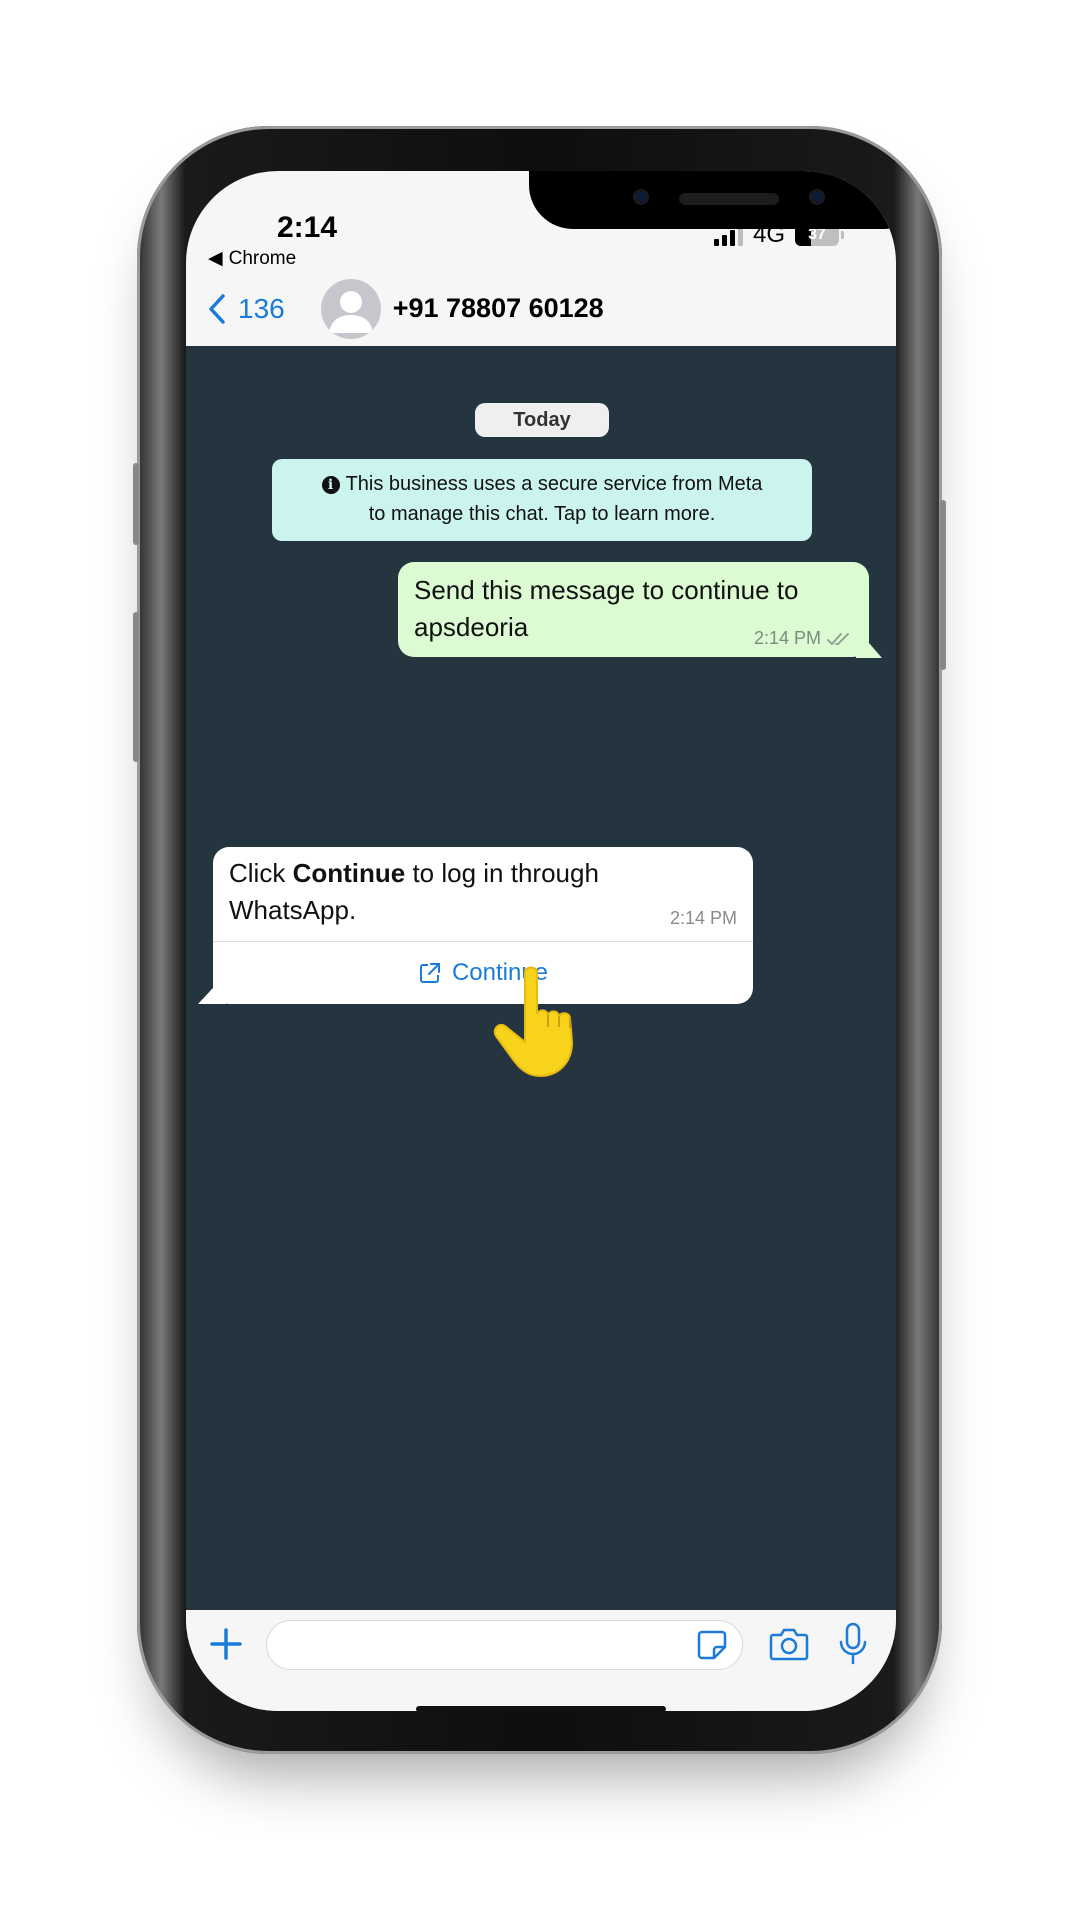 The image size is (1080, 1920). What do you see at coordinates (712, 1645) in the screenshot?
I see `sticker-icon` at bounding box center [712, 1645].